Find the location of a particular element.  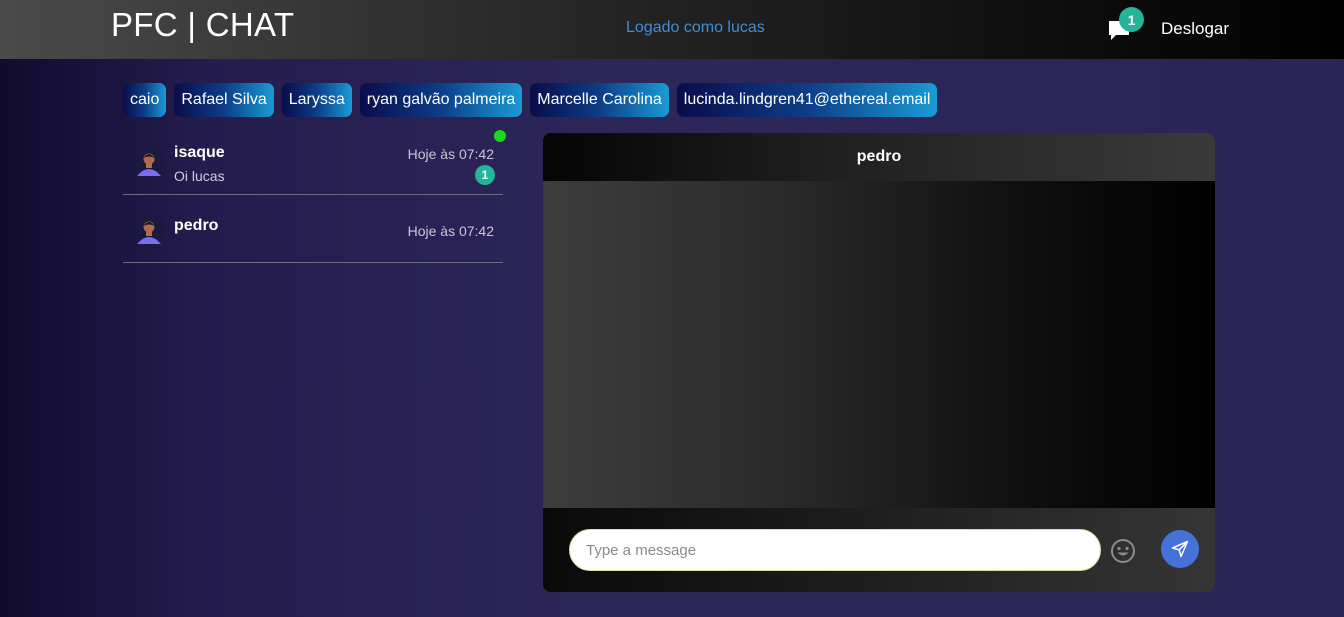

conversation-item-isaque: isaque Oi lucas Hoje às 07:42 1 is located at coordinates (314, 162).